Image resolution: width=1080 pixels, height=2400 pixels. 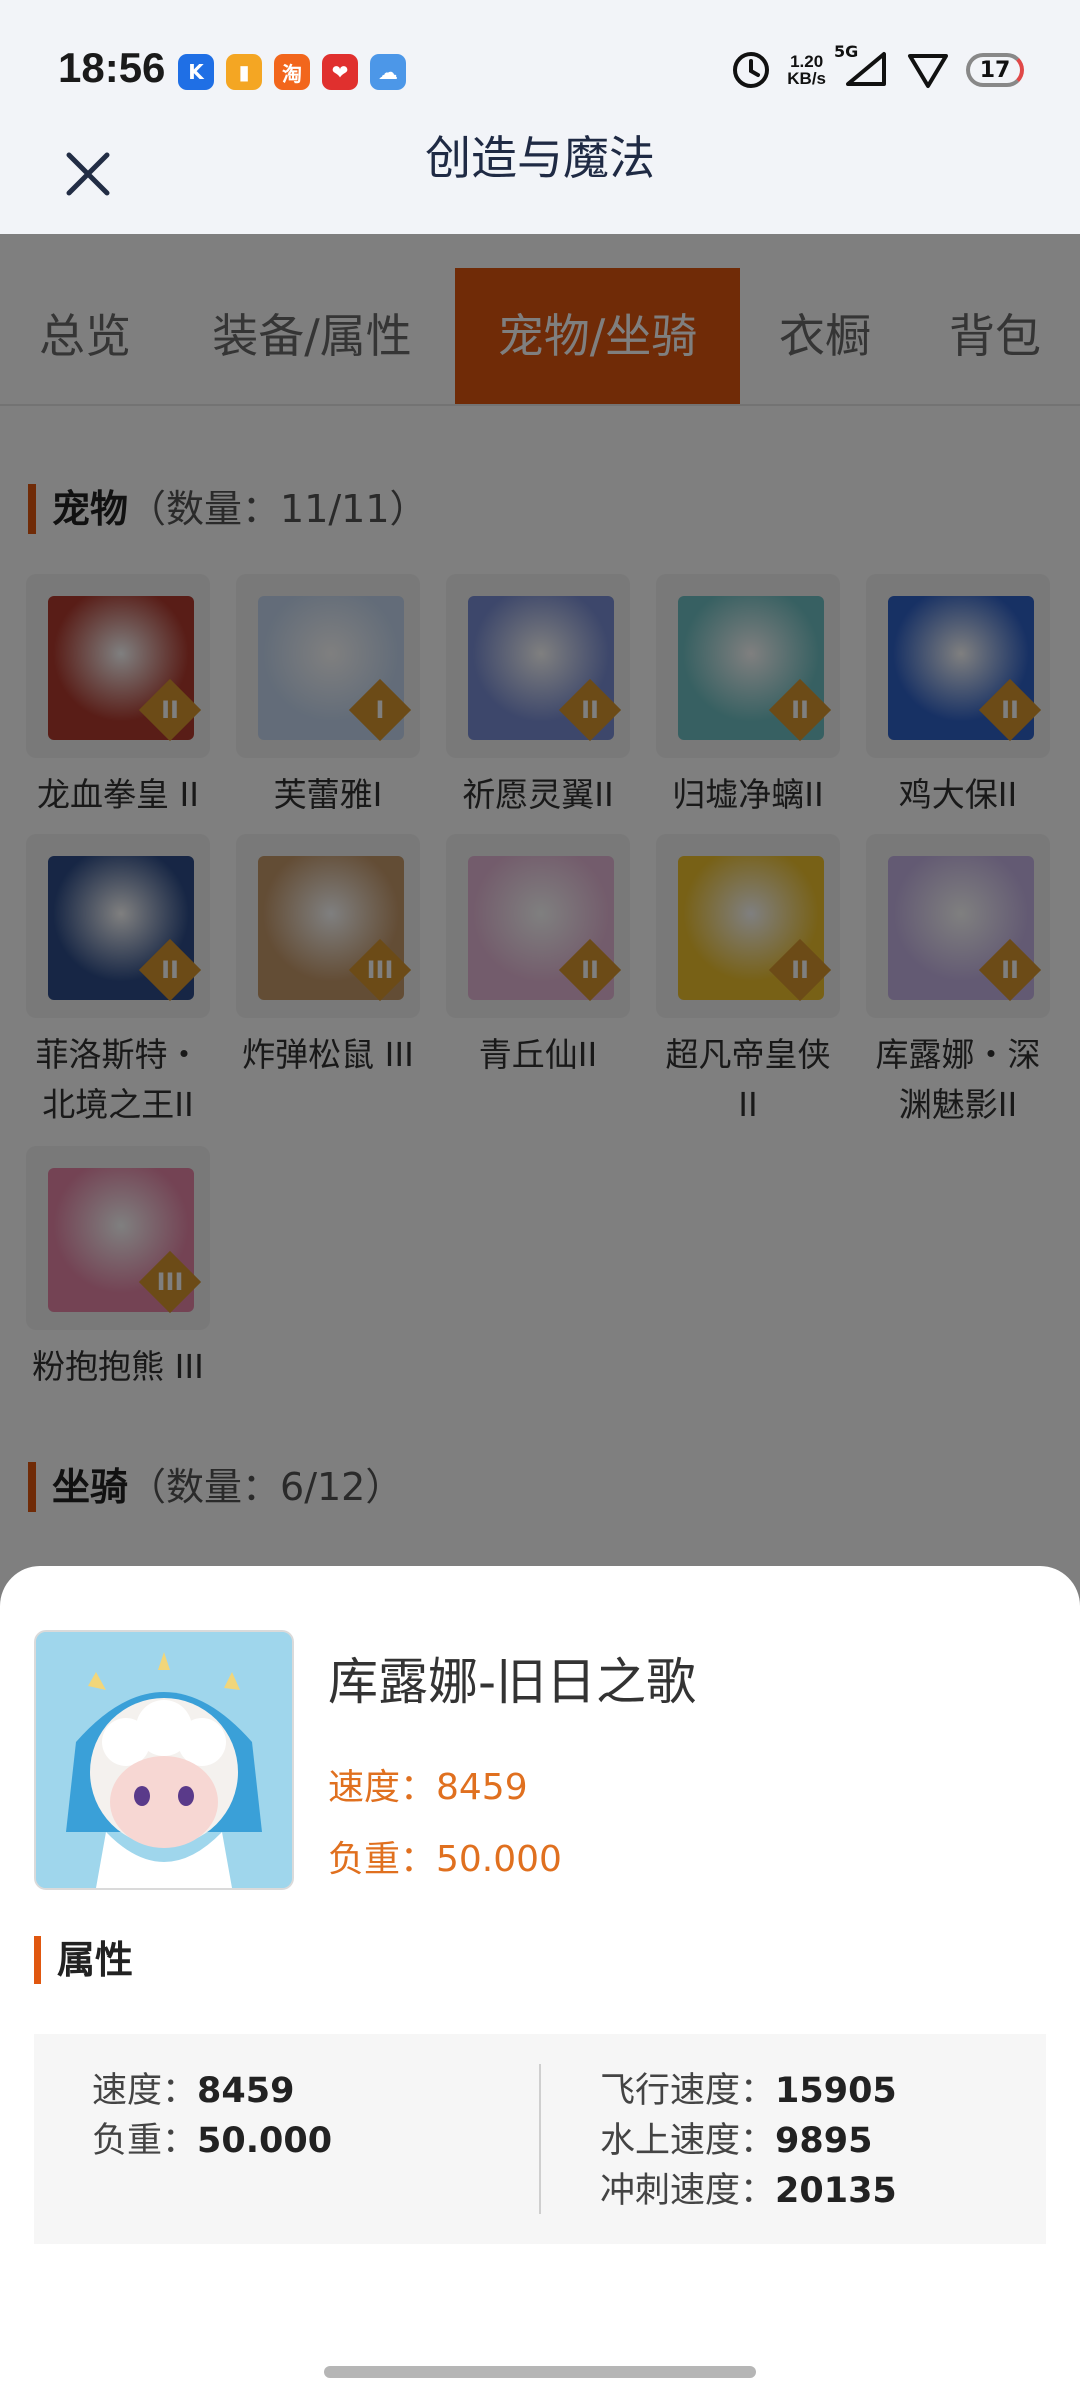 What do you see at coordinates (995, 70) in the screenshot?
I see `battery-indicator: 17` at bounding box center [995, 70].